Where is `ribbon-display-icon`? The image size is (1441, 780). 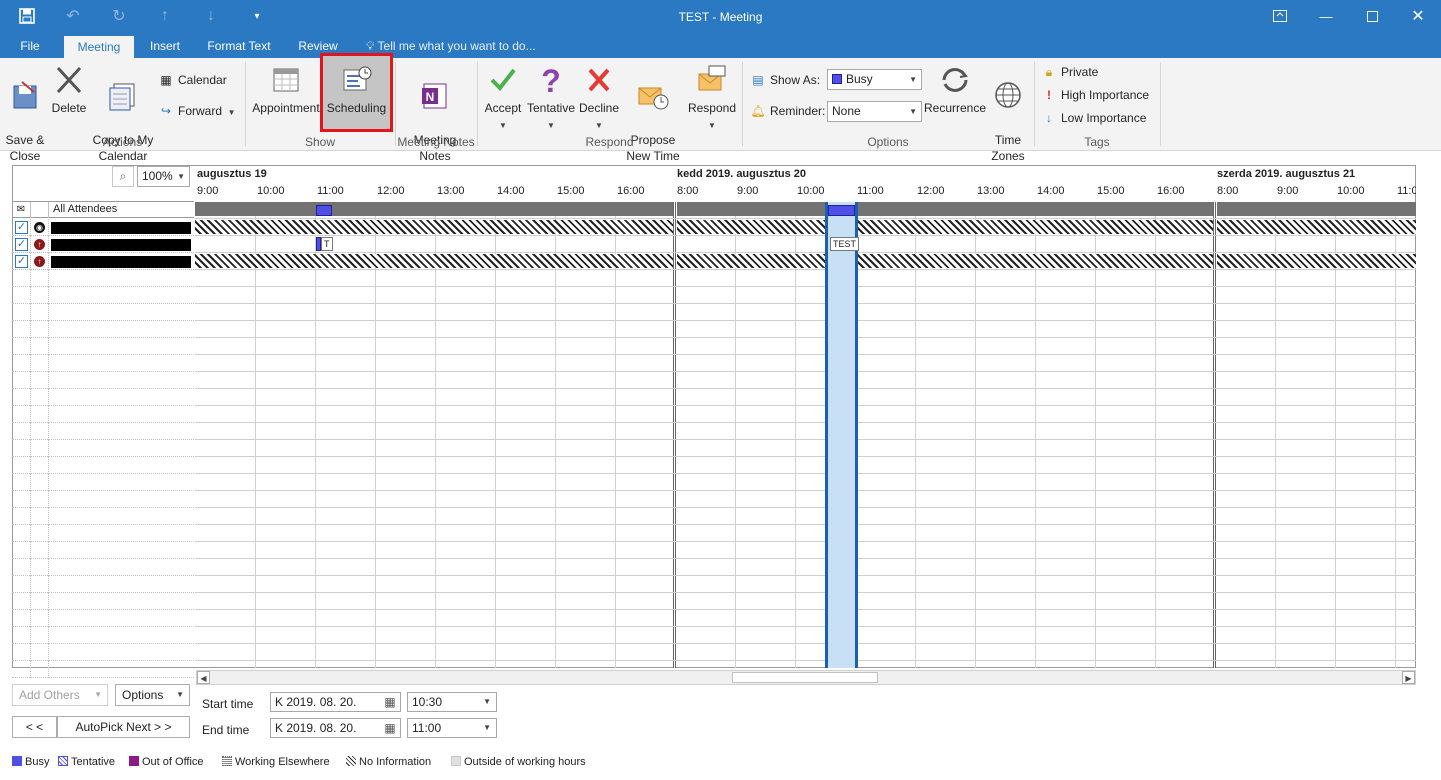 ribbon-display-icon is located at coordinates (1280, 16).